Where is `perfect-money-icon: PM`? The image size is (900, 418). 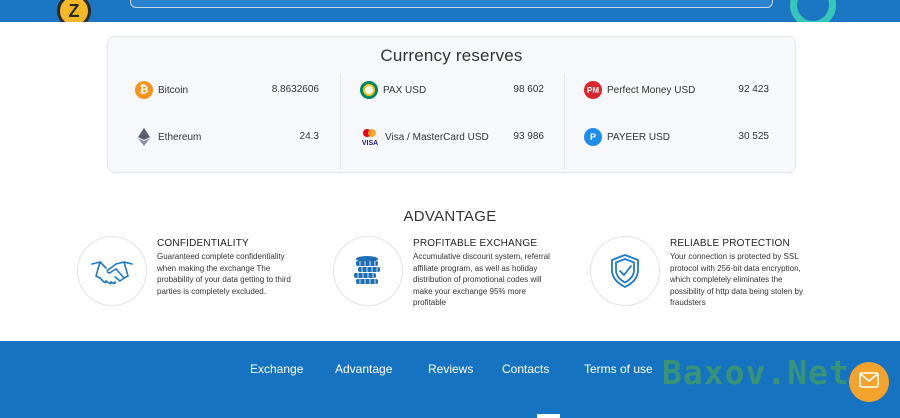
perfect-money-icon: PM is located at coordinates (593, 90).